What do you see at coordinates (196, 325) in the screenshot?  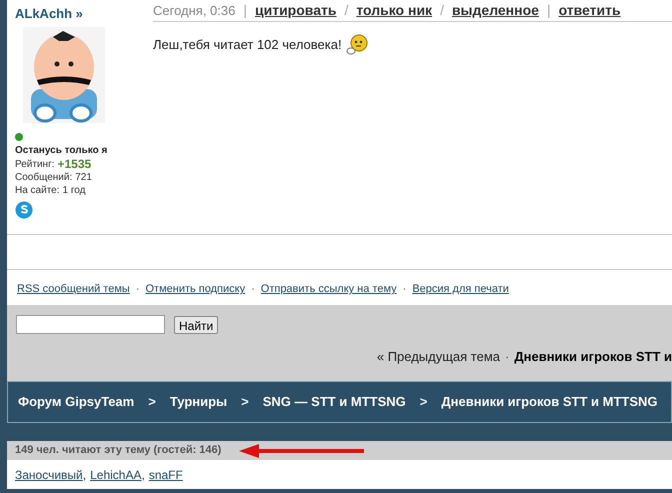 I see `search-button: Найти` at bounding box center [196, 325].